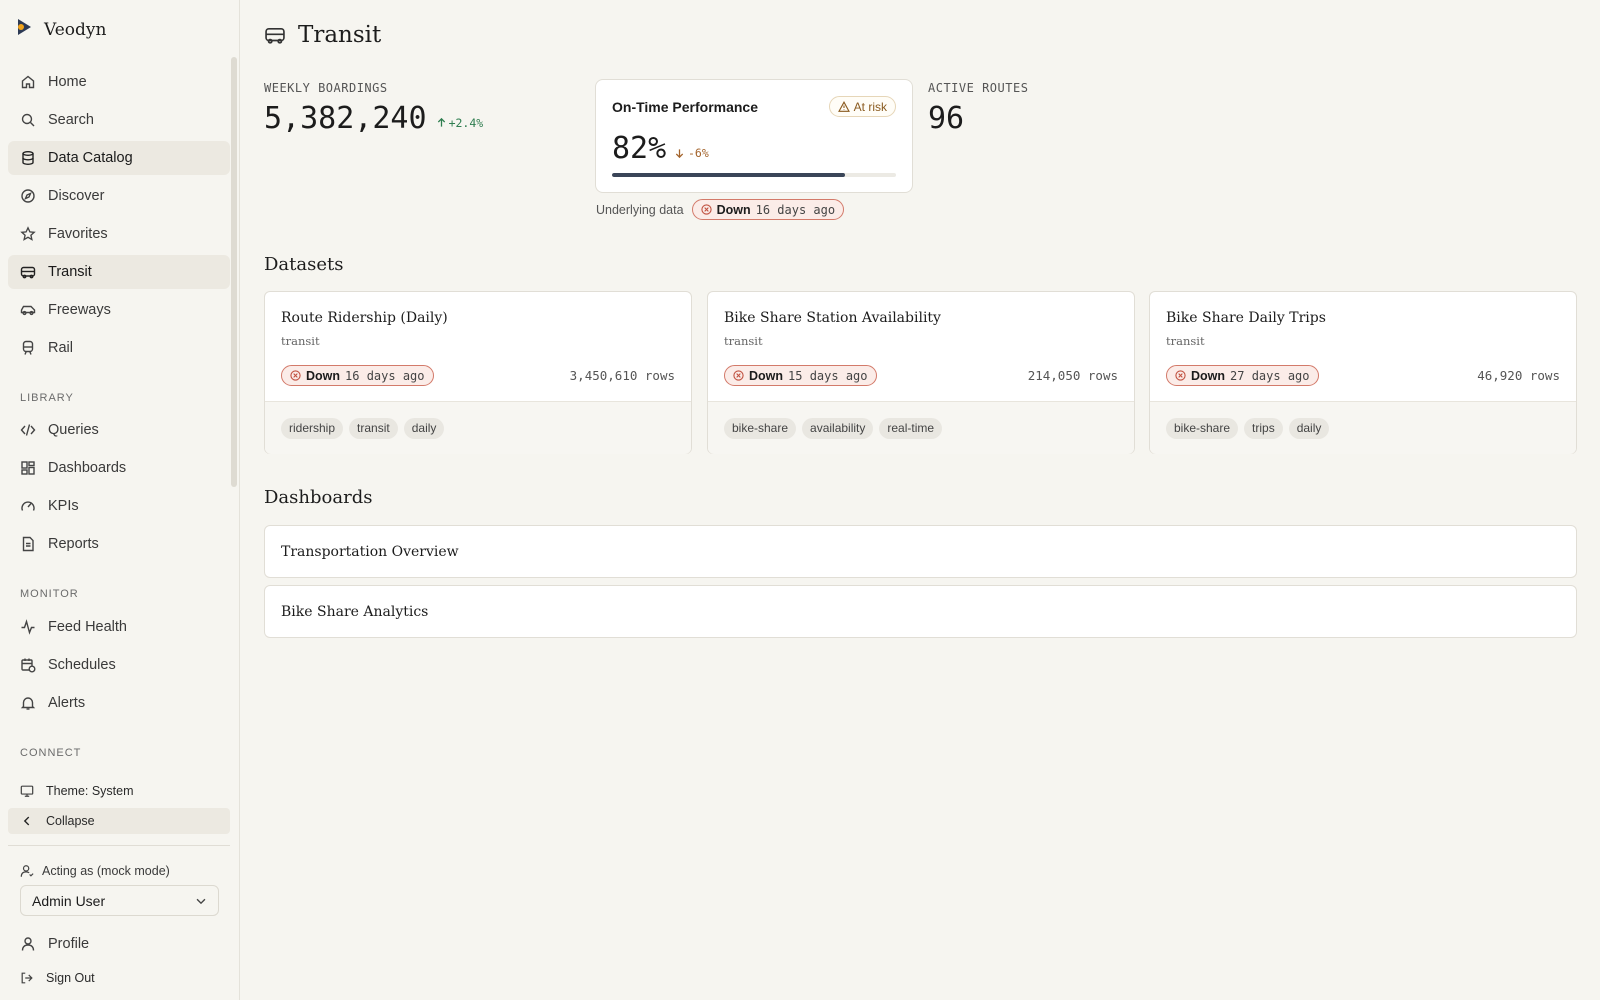 The image size is (1600, 1000). What do you see at coordinates (679, 153) in the screenshot?
I see `arrow-down-icon` at bounding box center [679, 153].